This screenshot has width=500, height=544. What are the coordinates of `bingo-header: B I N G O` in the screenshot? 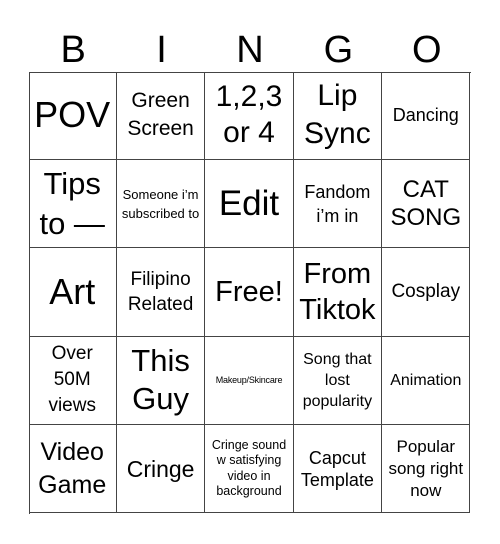 It's located at (250, 50).